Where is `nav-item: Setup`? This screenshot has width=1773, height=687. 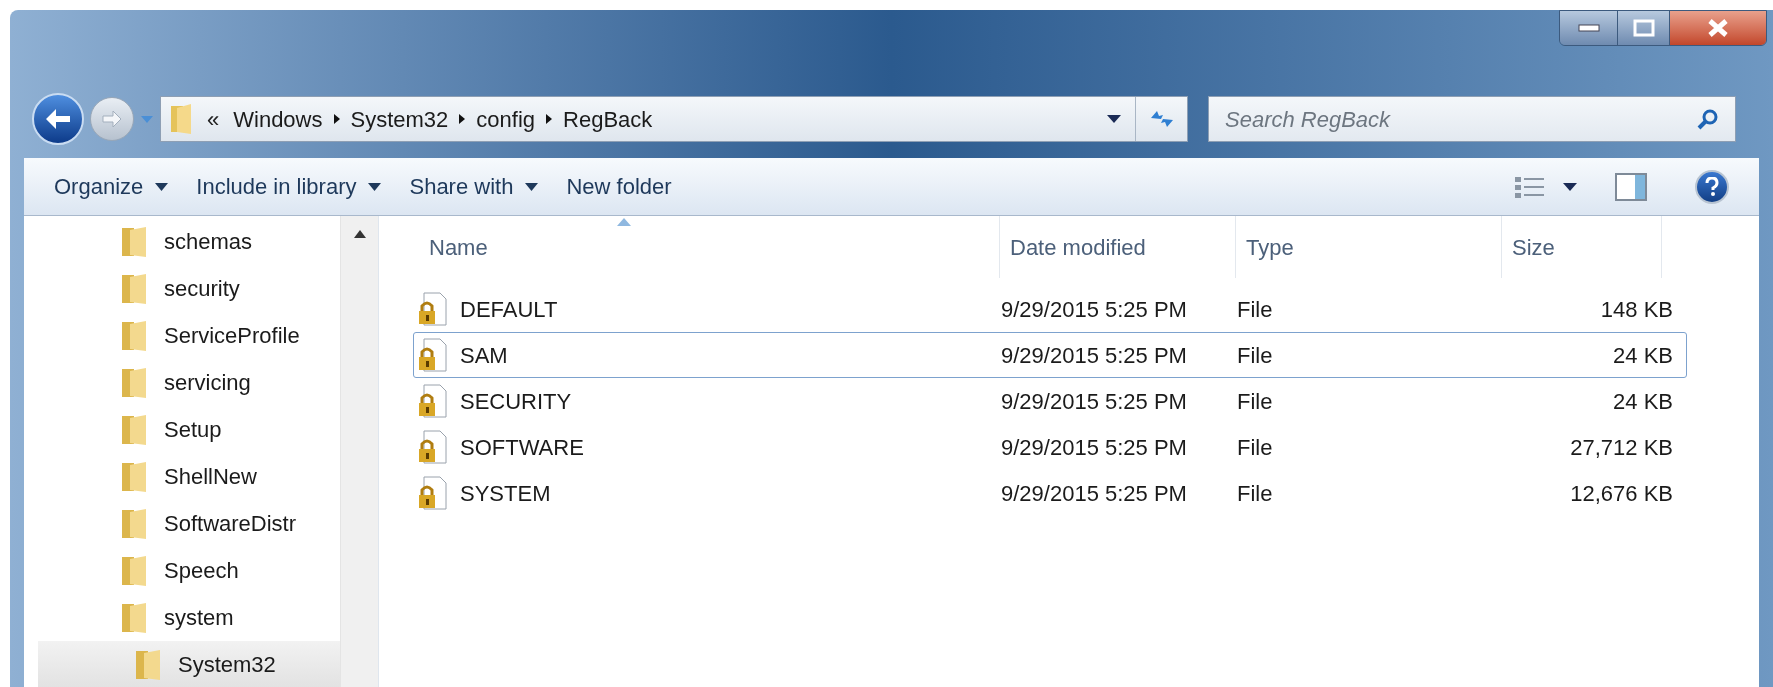 nav-item: Setup is located at coordinates (182, 429).